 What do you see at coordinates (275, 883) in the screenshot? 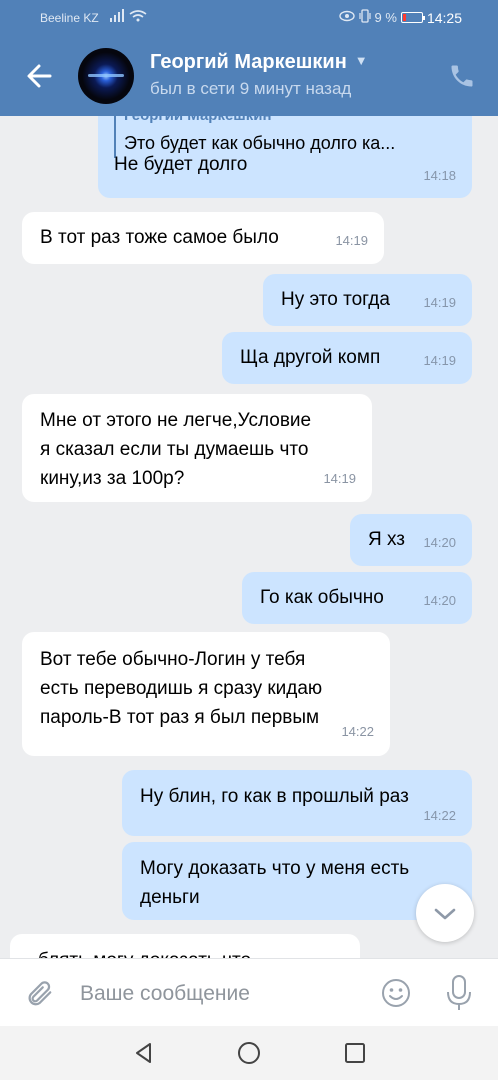
I see `message-text: Могу доказать что у меня есть деньги` at bounding box center [275, 883].